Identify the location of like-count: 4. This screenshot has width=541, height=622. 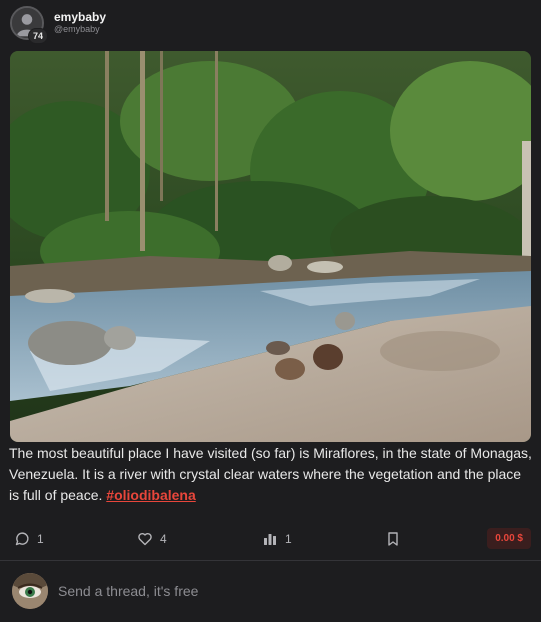
(163, 539).